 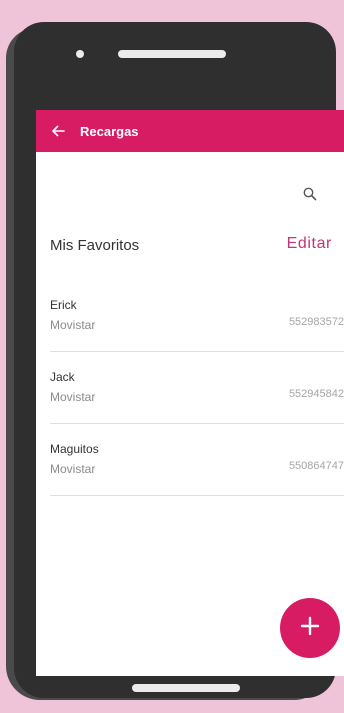 I want to click on favorite-number: 552945842, so click(x=316, y=394).